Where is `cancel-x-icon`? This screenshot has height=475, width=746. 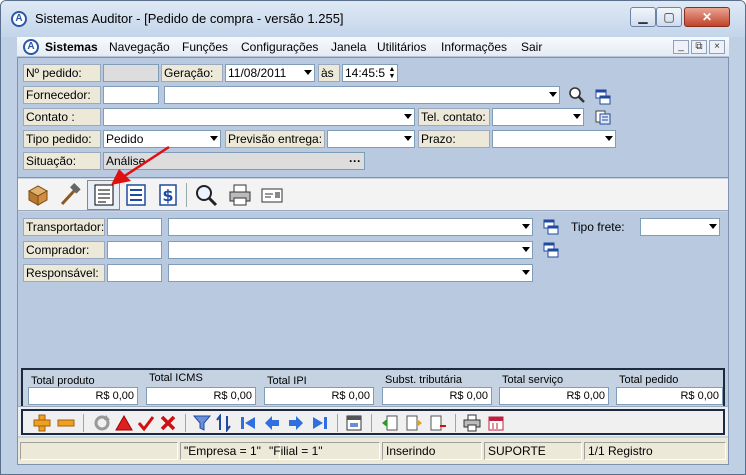
cancel-x-icon is located at coordinates (168, 423).